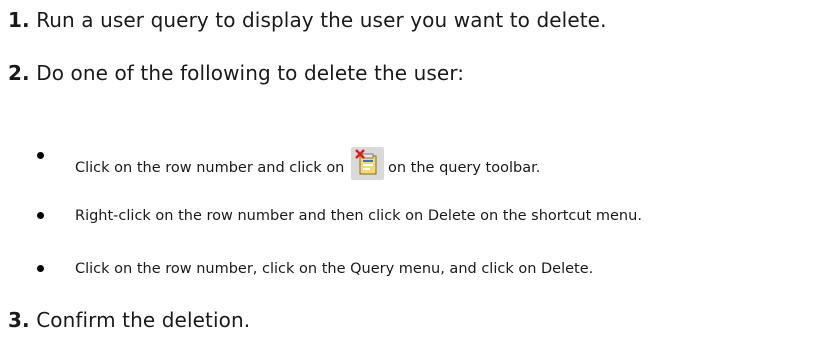 Image resolution: width=840 pixels, height=341 pixels. What do you see at coordinates (210, 168) in the screenshot?
I see `text-before-icon: Click on the row number and click on` at bounding box center [210, 168].